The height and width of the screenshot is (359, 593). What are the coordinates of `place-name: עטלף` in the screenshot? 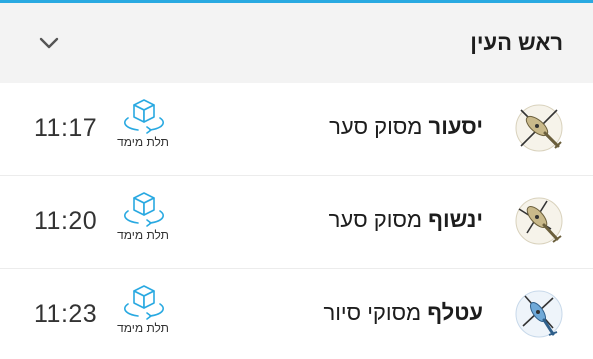 It's located at (455, 312).